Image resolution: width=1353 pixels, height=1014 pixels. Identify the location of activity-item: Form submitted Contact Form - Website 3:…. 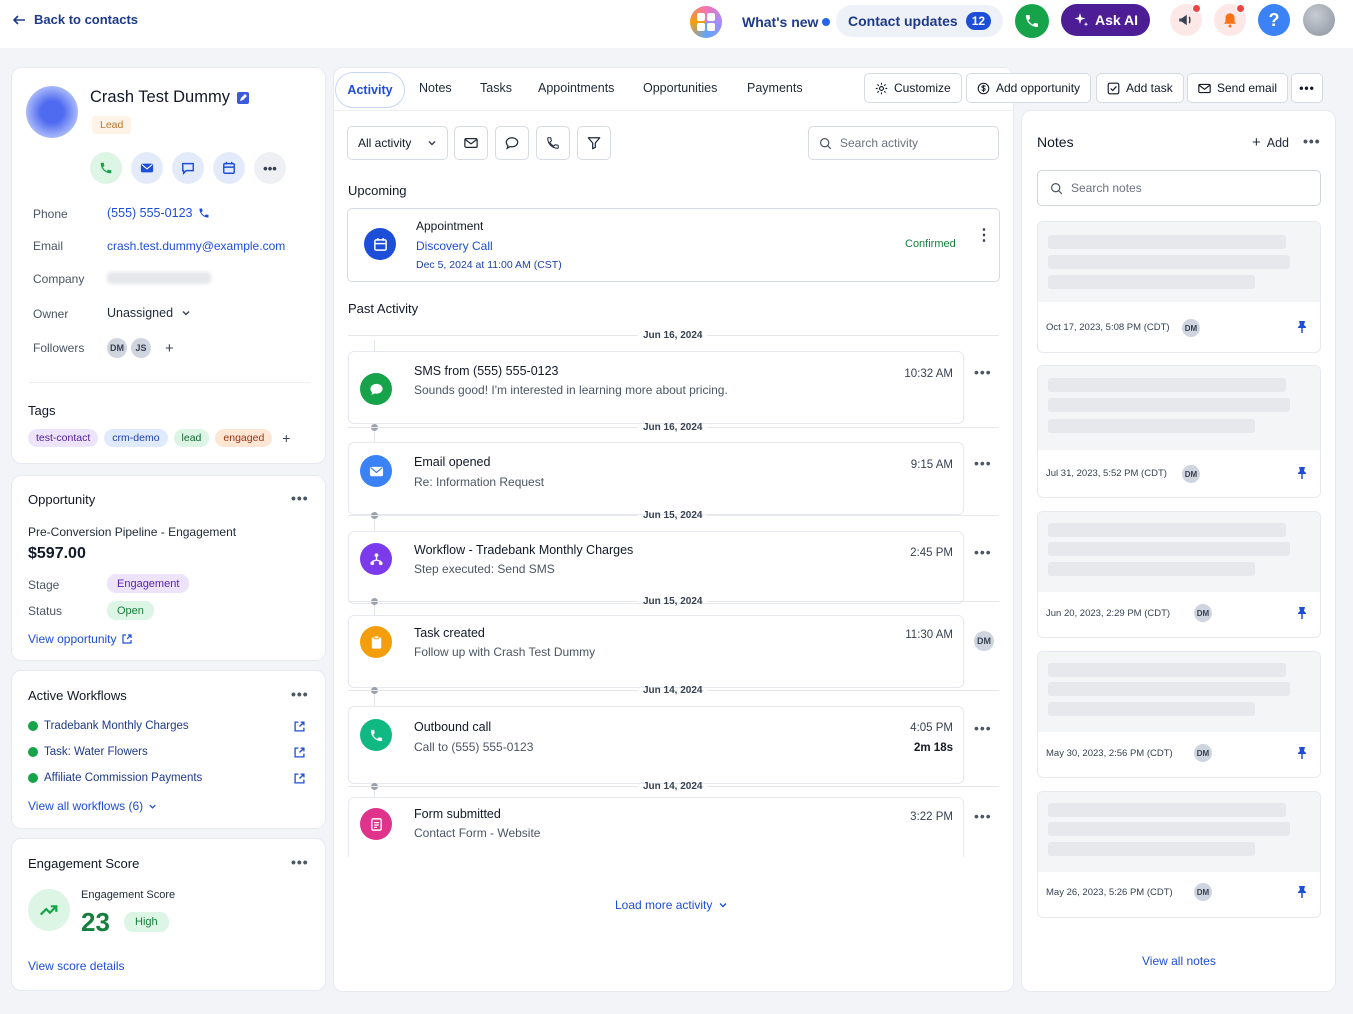
(656, 827).